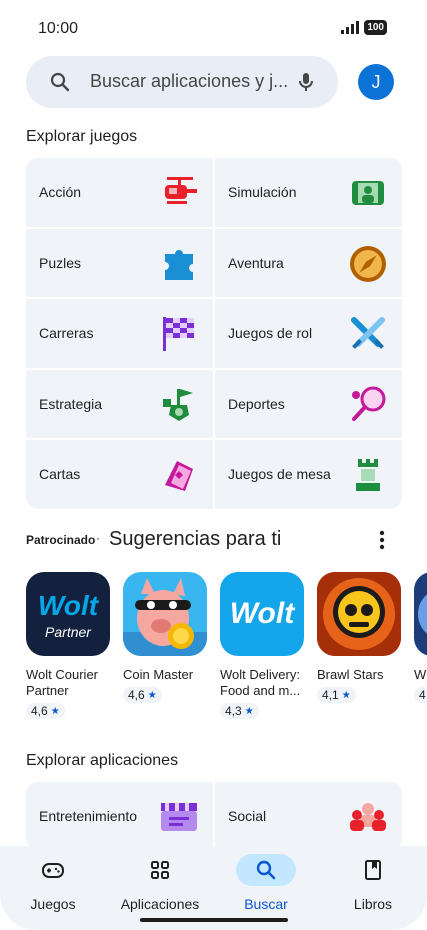  What do you see at coordinates (102, 760) in the screenshot?
I see `explore-apps-title: Explorar aplicaciones` at bounding box center [102, 760].